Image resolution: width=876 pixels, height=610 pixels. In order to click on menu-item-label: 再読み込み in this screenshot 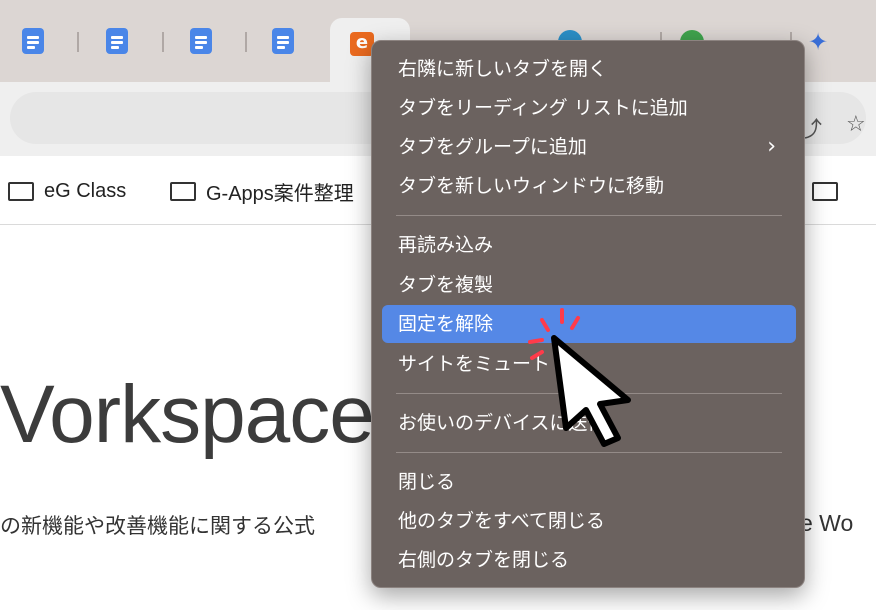, I will do `click(446, 245)`.